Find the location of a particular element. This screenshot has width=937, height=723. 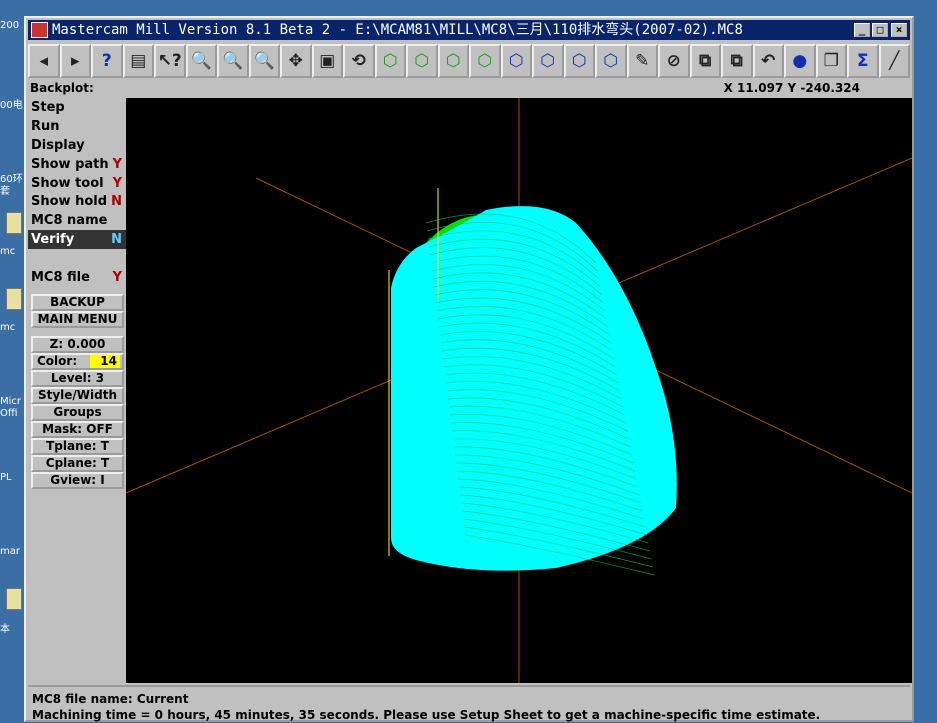

style-width-button: Style/Width is located at coordinates (77, 395).